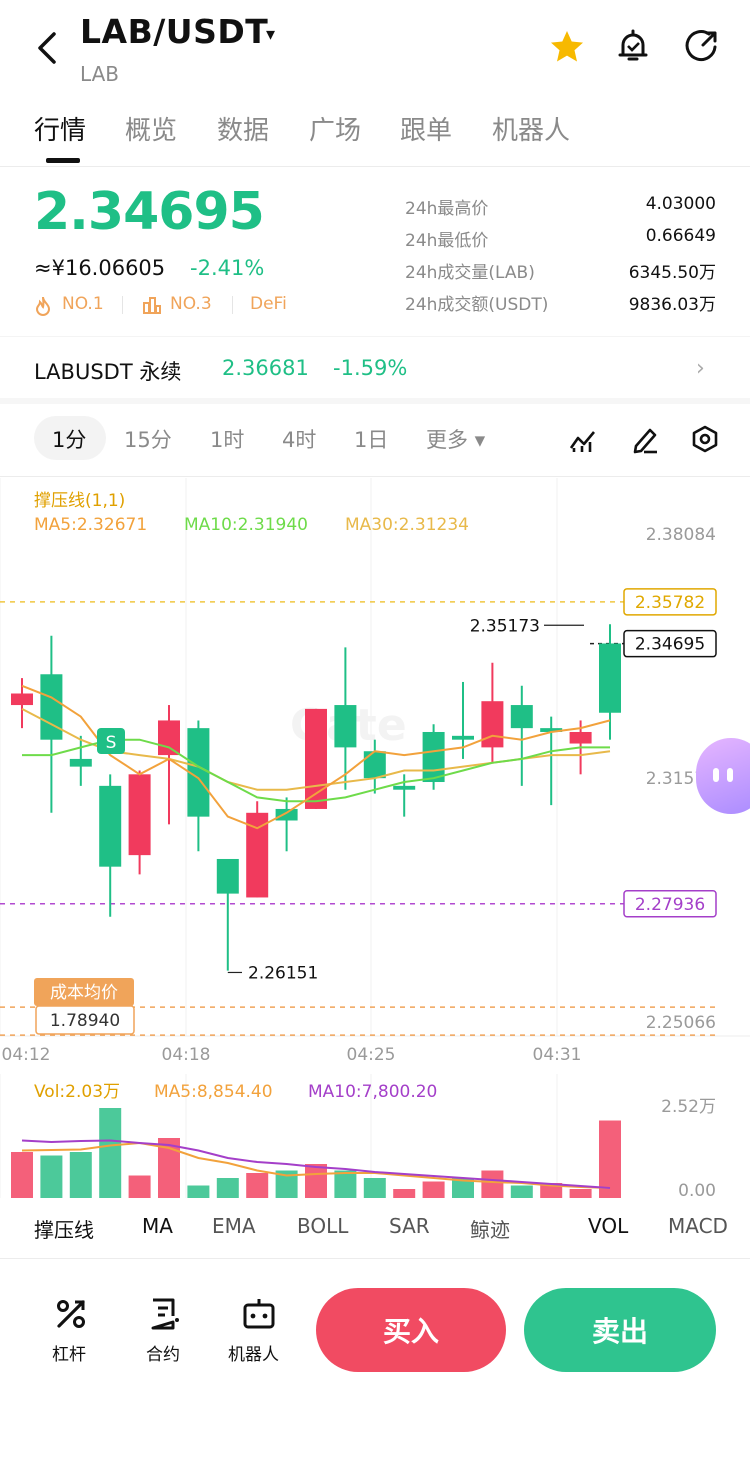  Describe the element at coordinates (174, 31) in the screenshot. I see `pair-title: LAB/USDT` at that location.